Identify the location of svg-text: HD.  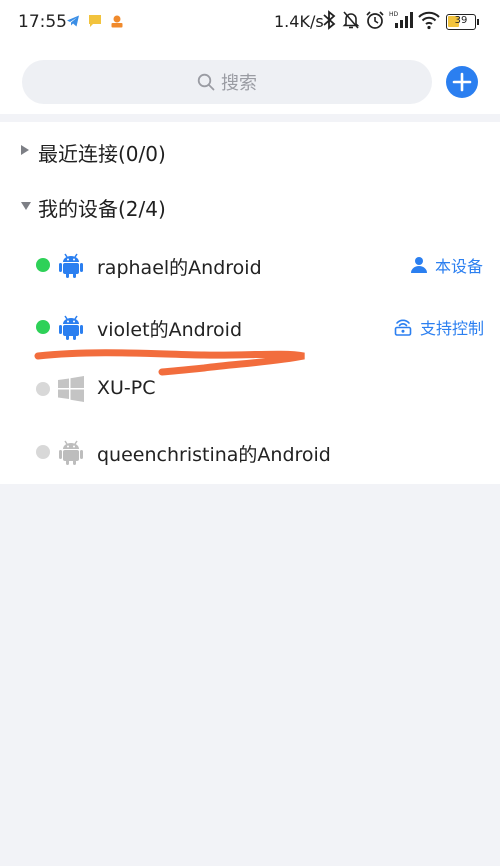
(394, 14).